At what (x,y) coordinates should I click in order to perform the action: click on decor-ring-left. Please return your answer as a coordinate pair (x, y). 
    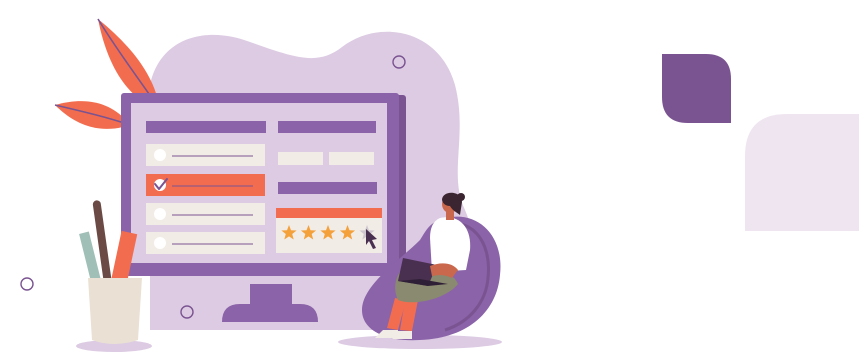
    Looking at the image, I should click on (27, 284).